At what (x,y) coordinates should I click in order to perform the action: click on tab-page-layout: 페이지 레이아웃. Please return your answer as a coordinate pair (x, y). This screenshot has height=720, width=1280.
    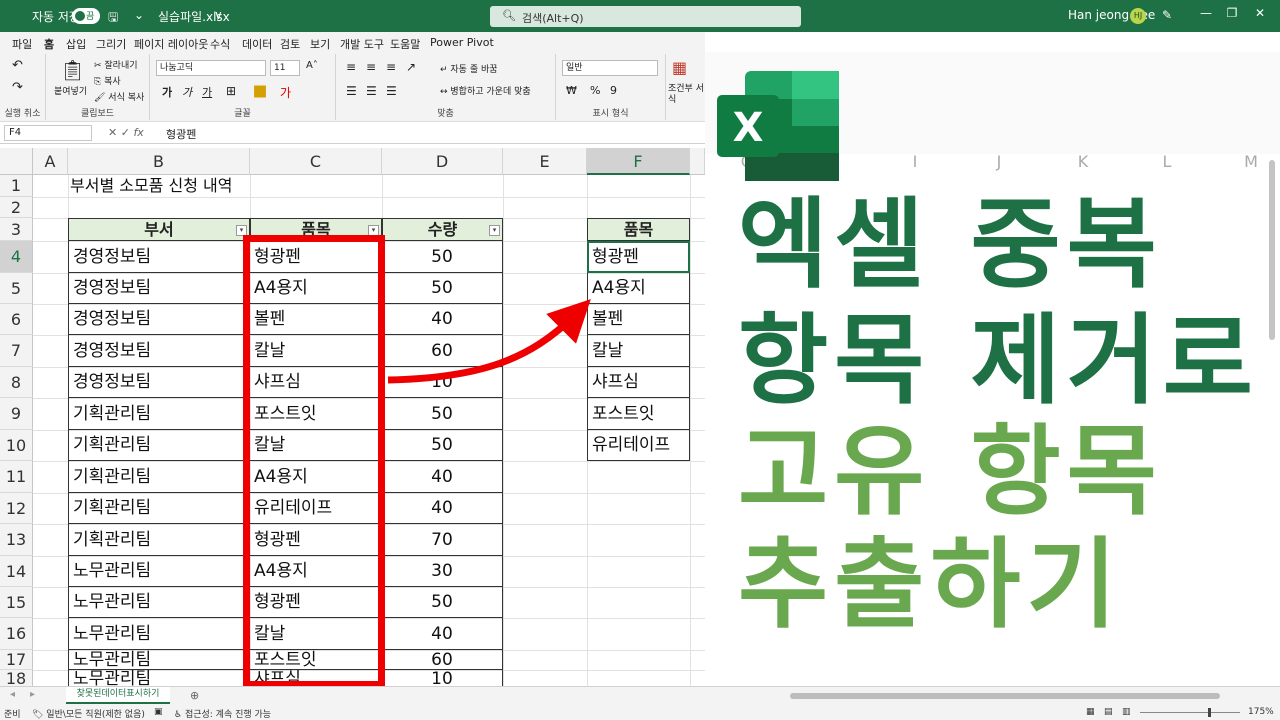
    Looking at the image, I should click on (171, 44).